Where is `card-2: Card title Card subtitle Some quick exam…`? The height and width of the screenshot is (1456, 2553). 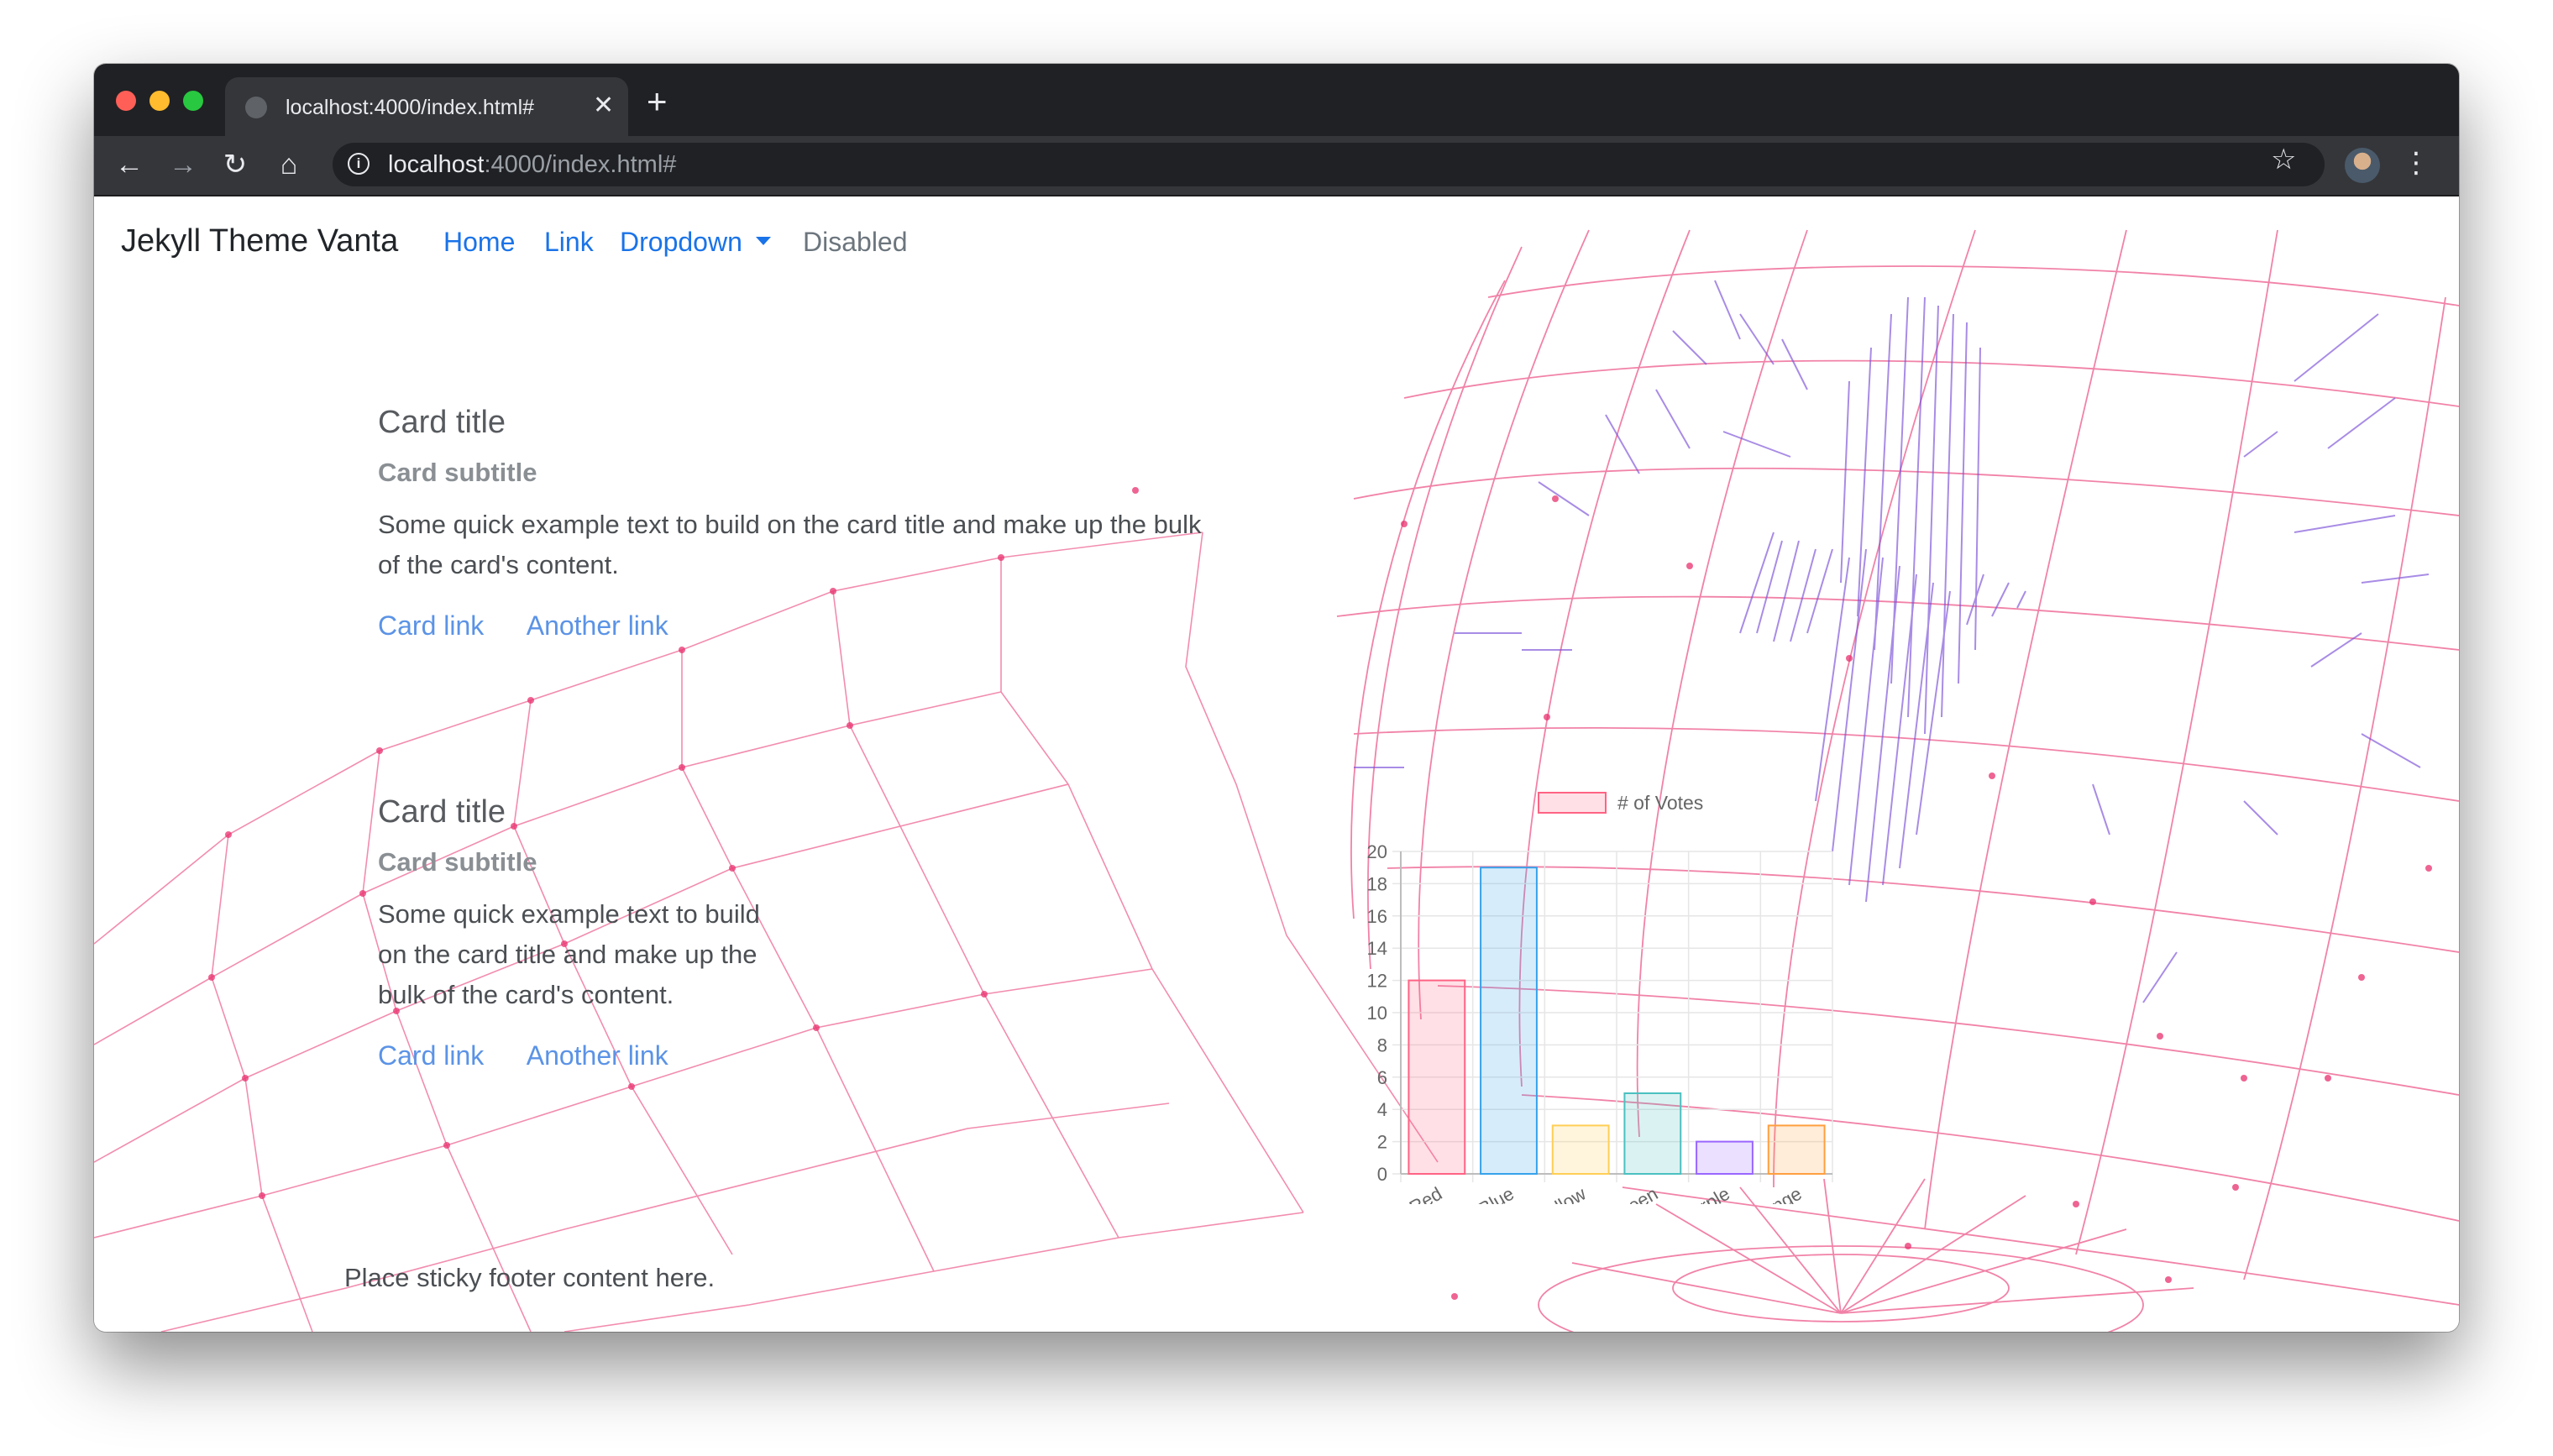
card-2: Card title Card subtitle Some quick exam… is located at coordinates (580, 932).